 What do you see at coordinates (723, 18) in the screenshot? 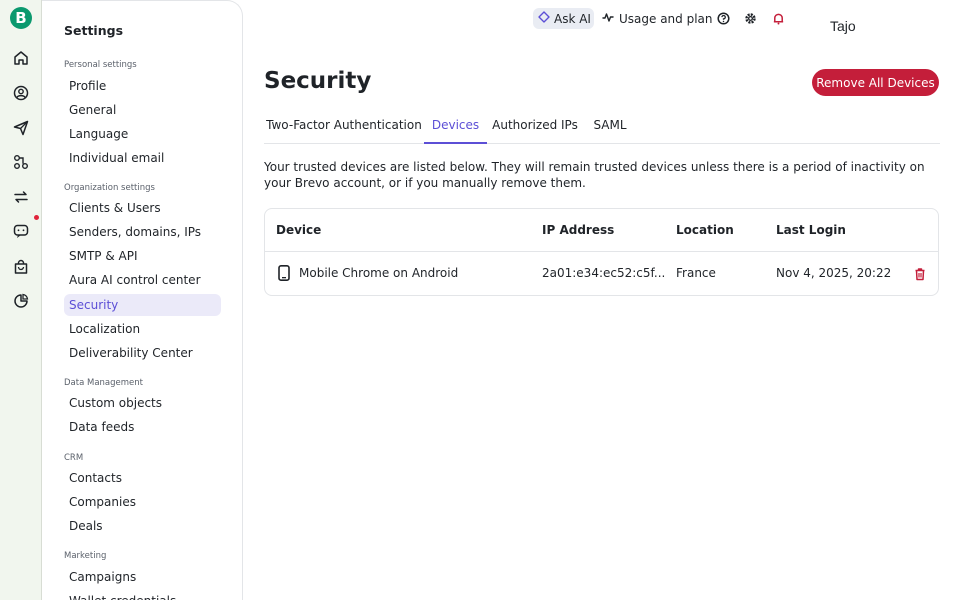
I see `help-icon` at bounding box center [723, 18].